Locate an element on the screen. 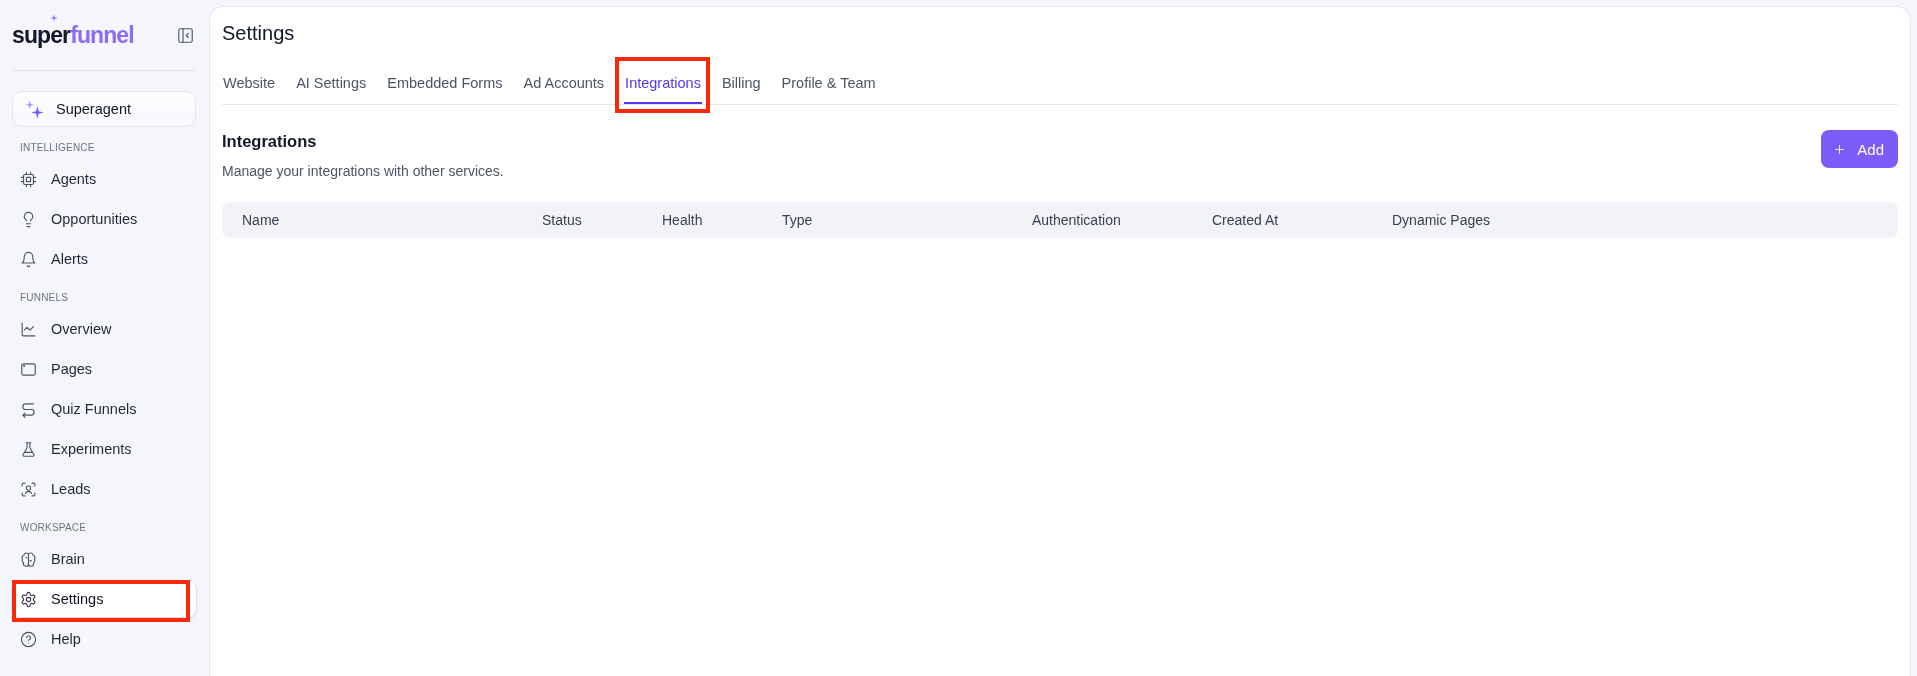 The width and height of the screenshot is (1917, 676). chip-icon is located at coordinates (28, 179).